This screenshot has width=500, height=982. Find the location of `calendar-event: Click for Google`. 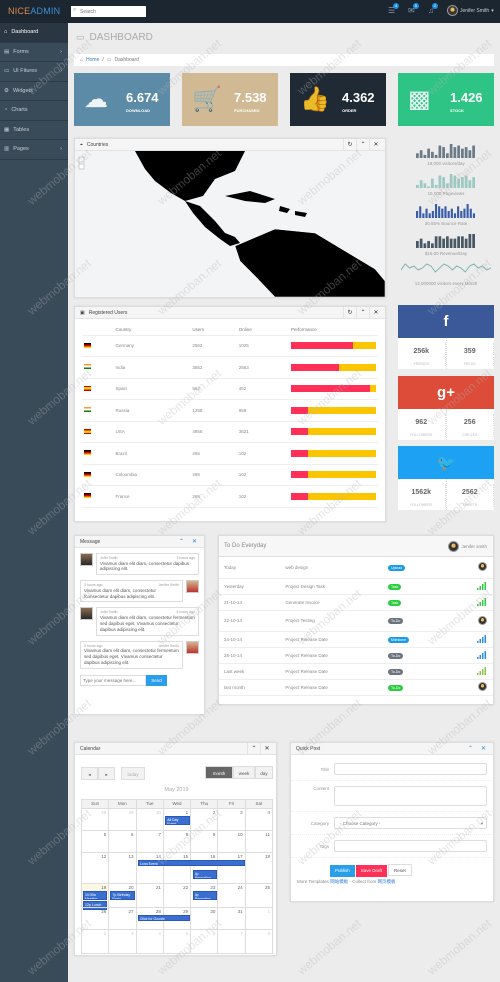

calendar-event: Click for Google is located at coordinates (163, 918).